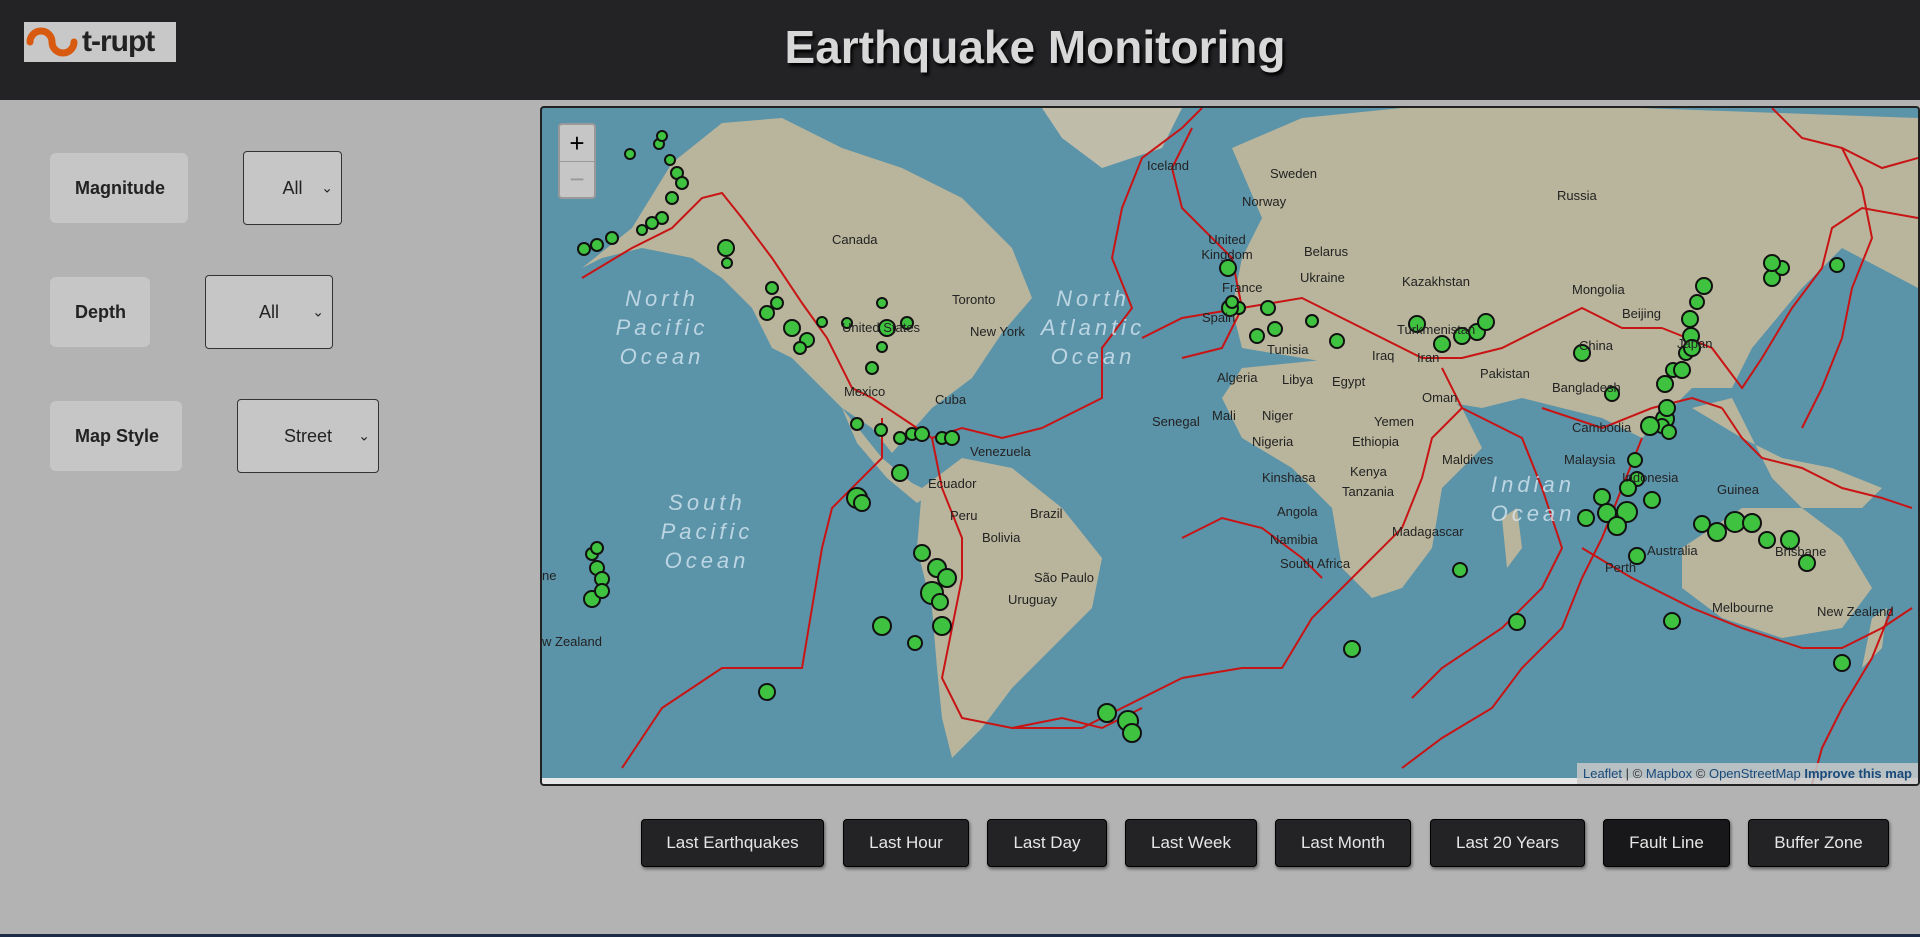 The height and width of the screenshot is (937, 1920). Describe the element at coordinates (1000, 451) in the screenshot. I see `place-label: Venezuela` at that location.